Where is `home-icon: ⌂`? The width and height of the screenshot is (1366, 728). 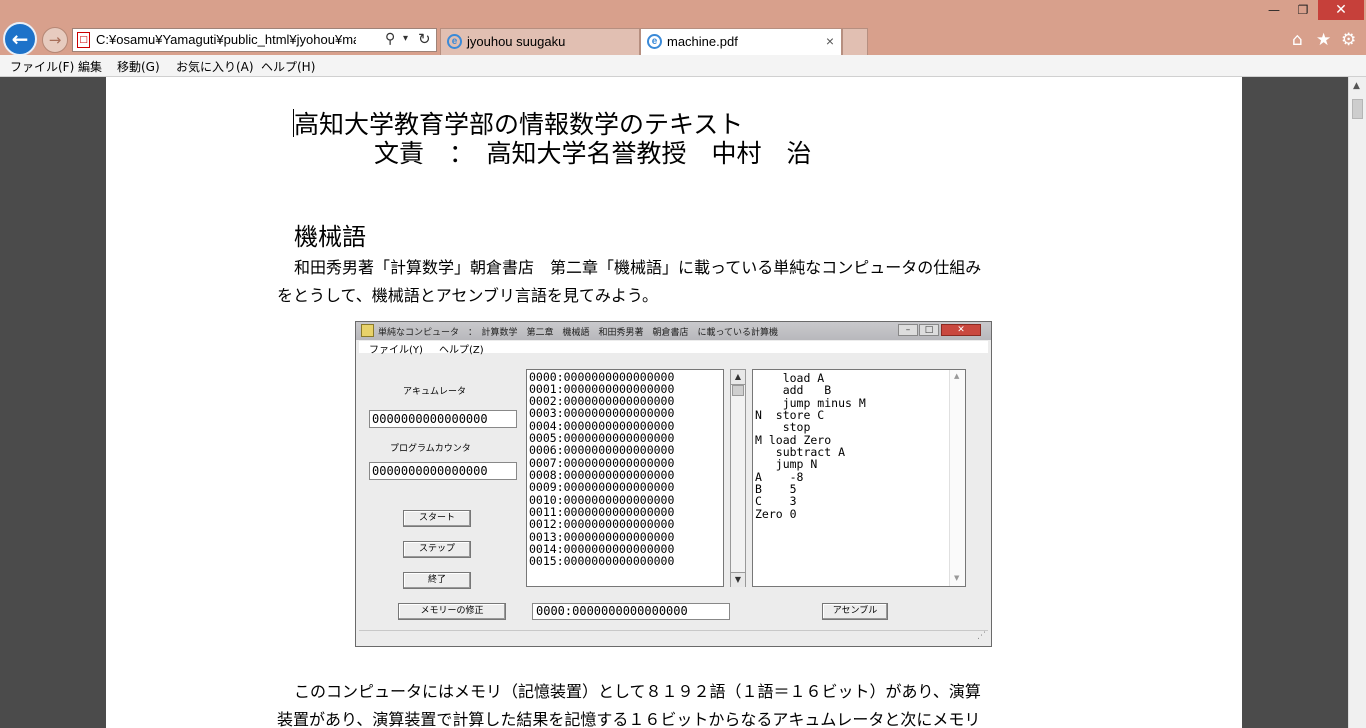
home-icon: ⌂ is located at coordinates (1297, 40).